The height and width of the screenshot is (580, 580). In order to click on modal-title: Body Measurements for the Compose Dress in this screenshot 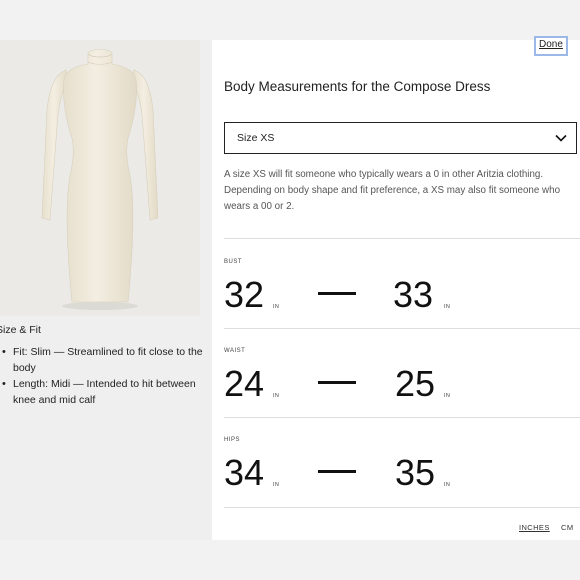, I will do `click(357, 86)`.